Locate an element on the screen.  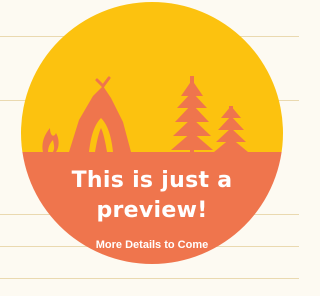
preview-title: This is just a preview! is located at coordinates (152, 195).